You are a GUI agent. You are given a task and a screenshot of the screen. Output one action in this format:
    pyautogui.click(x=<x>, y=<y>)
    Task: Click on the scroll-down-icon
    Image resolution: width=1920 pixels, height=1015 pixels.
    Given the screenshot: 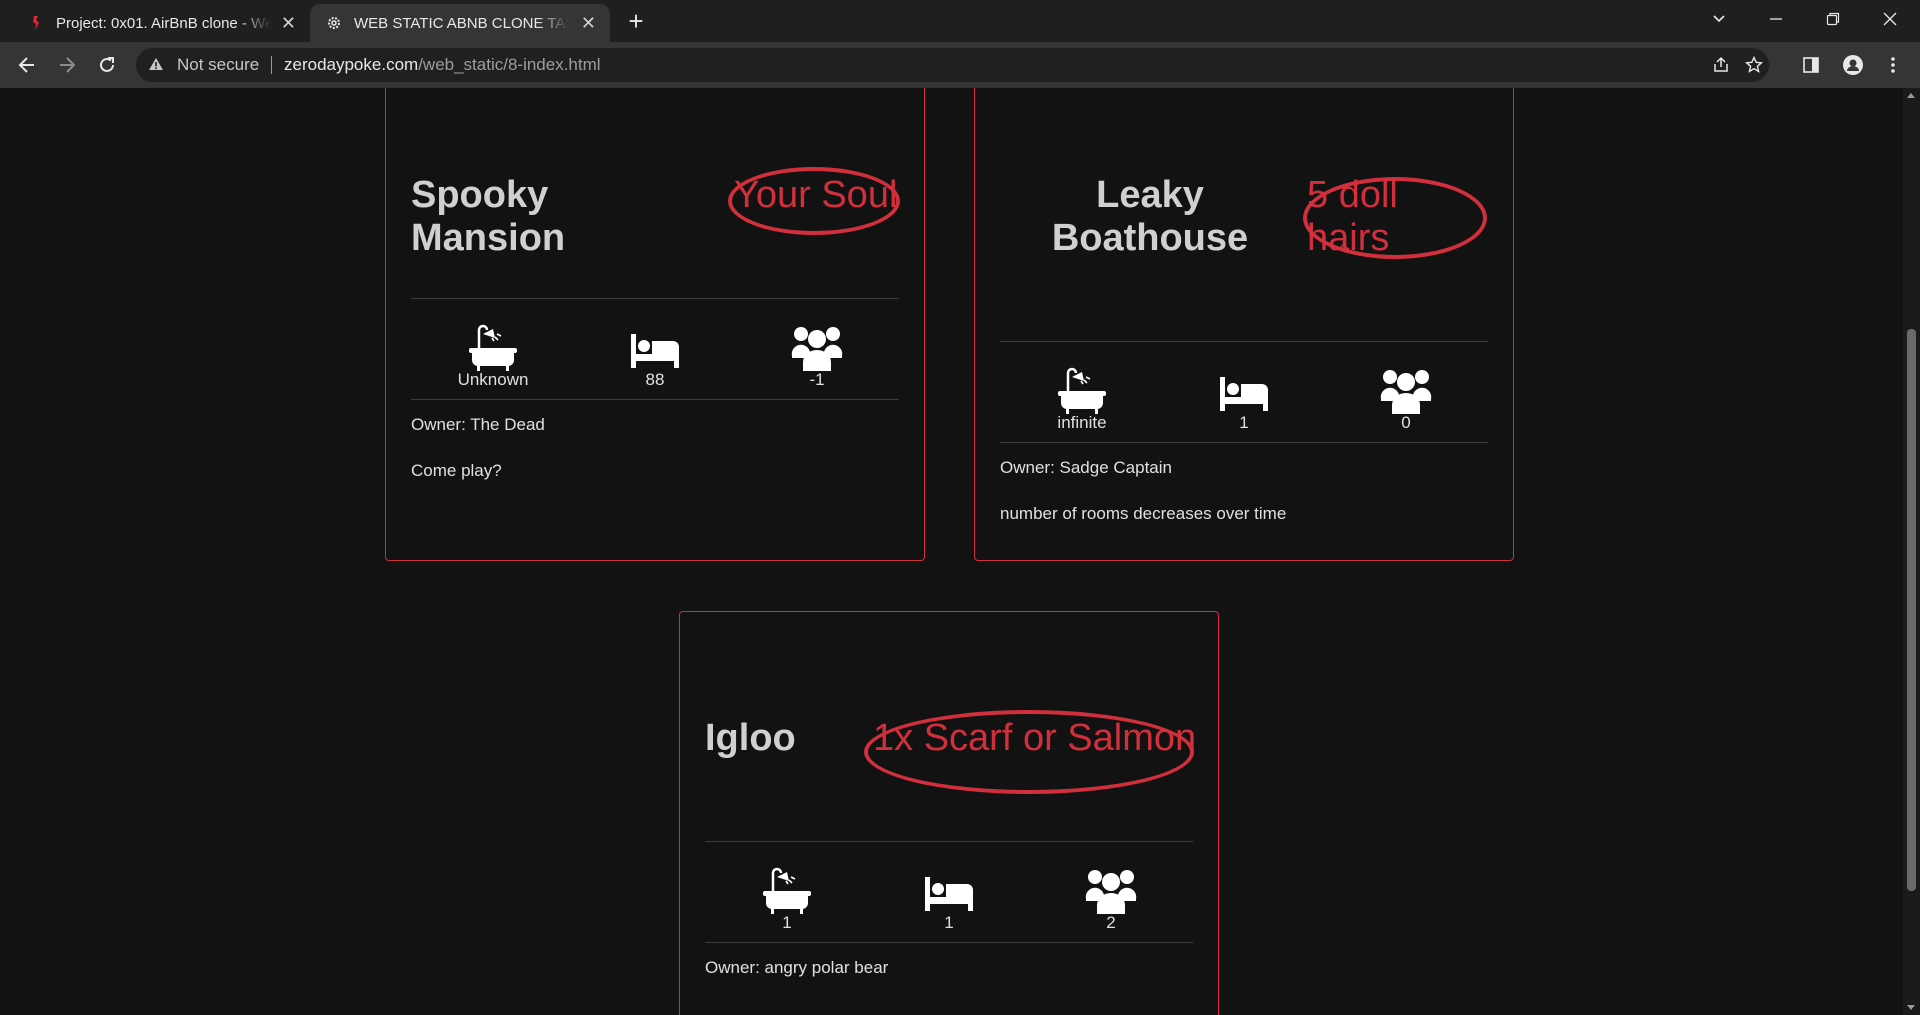 What is the action you would take?
    pyautogui.click(x=1911, y=1007)
    